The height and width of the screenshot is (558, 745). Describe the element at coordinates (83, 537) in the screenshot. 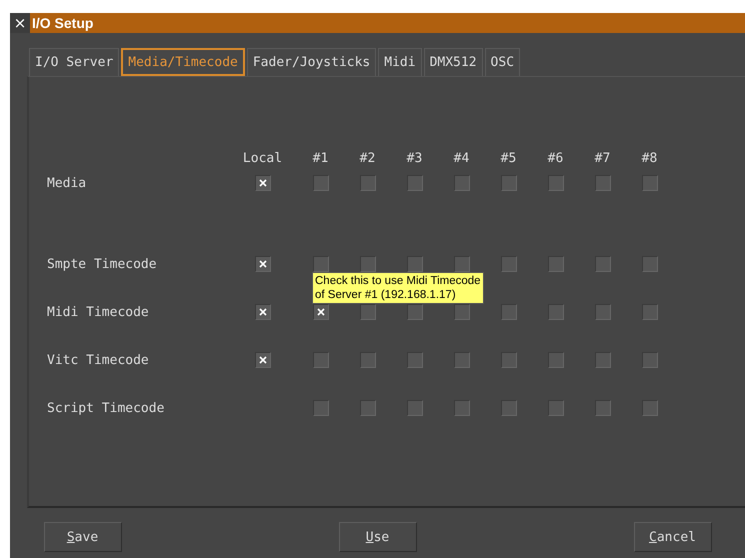

I see `dialog-button: Save` at that location.